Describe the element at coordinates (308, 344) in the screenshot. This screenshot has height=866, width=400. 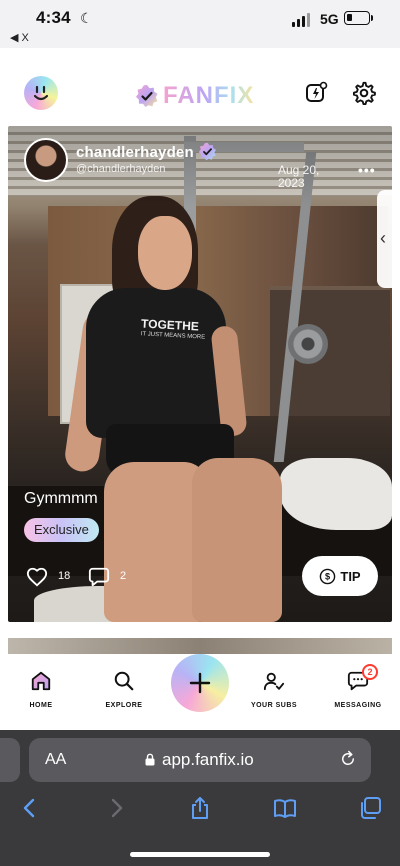
I see `photo-weight-plate` at that location.